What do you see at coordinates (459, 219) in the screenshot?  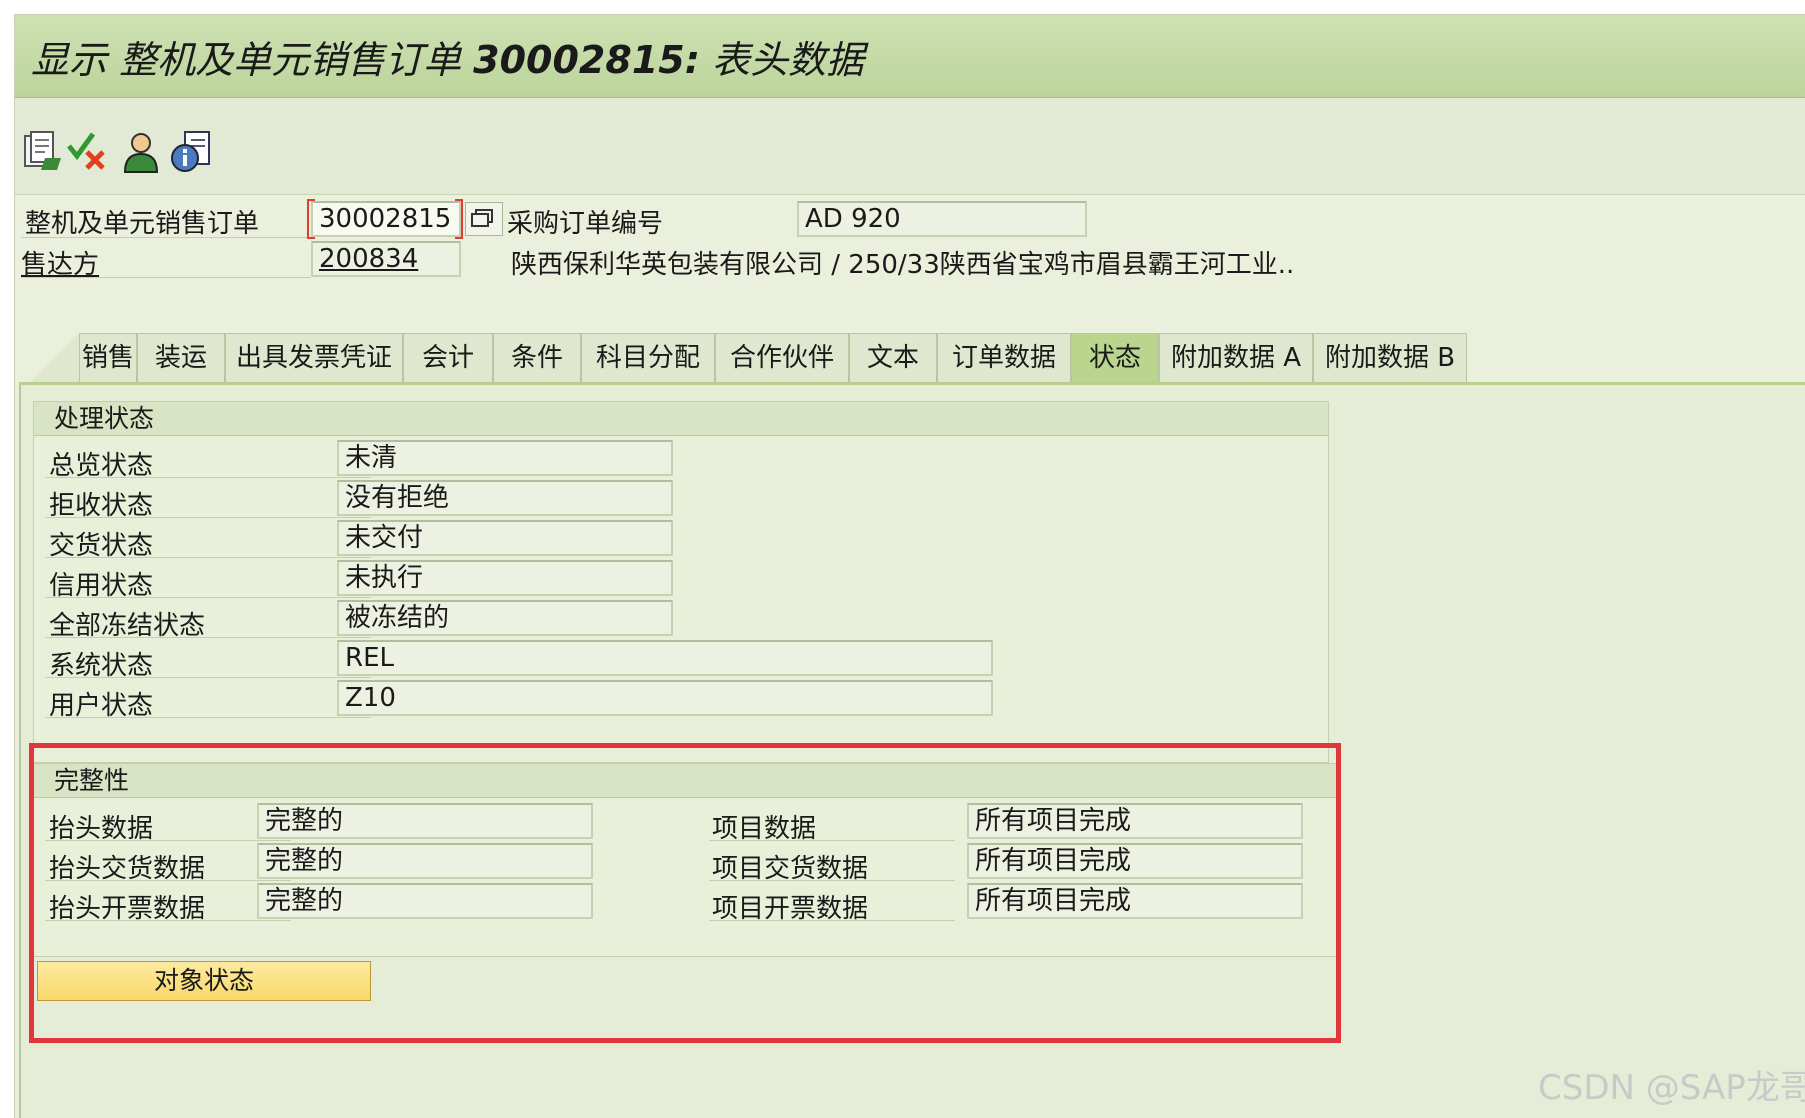 I see `field-focus-right` at bounding box center [459, 219].